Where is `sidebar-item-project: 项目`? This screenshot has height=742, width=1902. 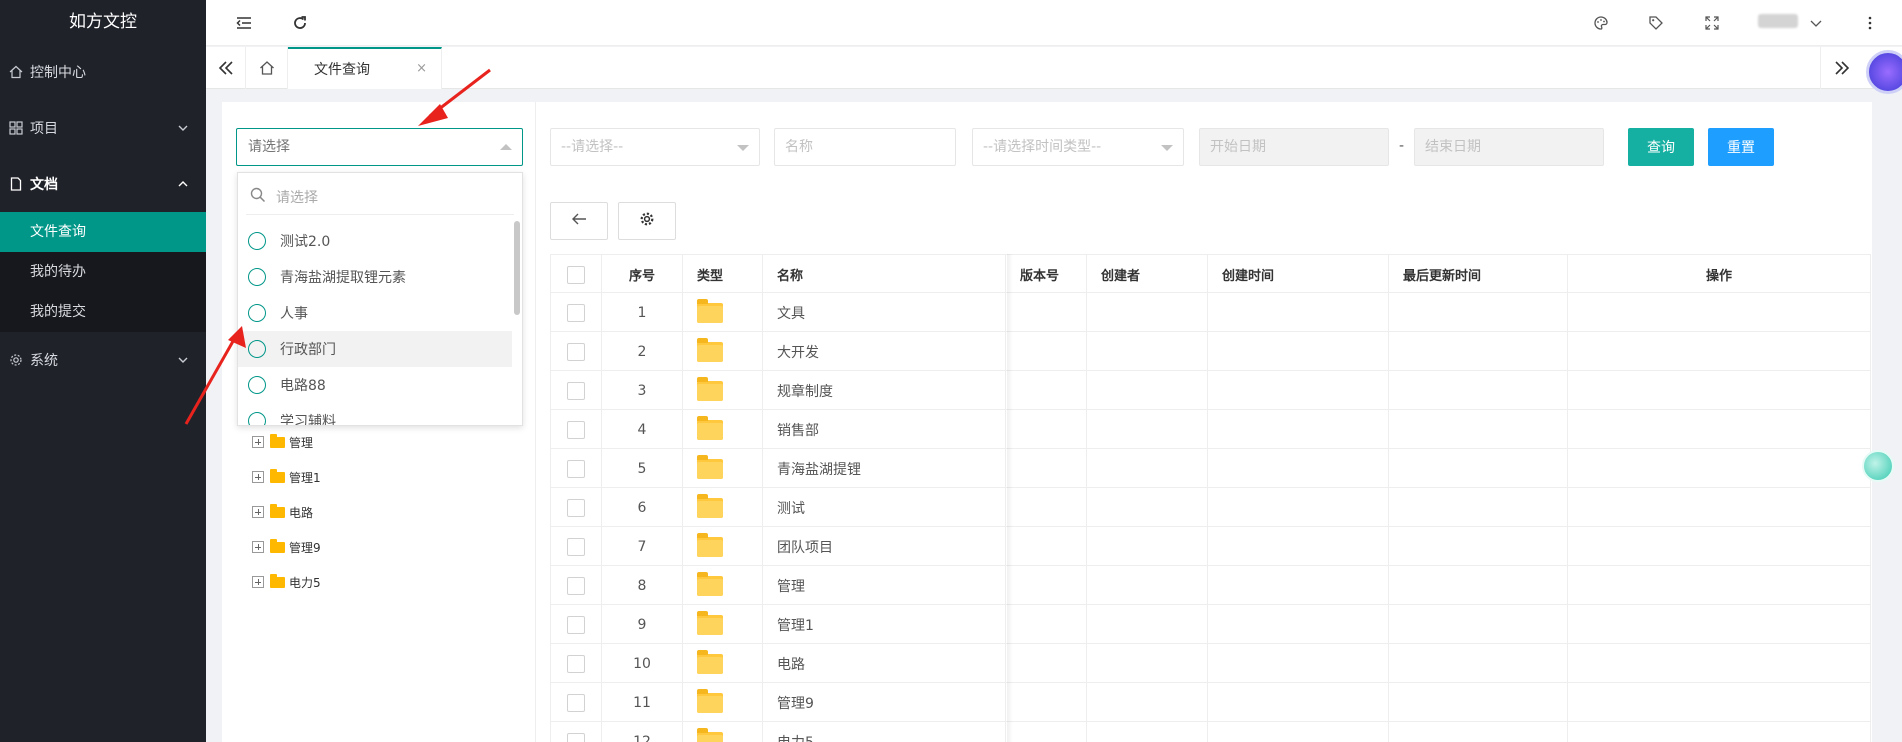 sidebar-item-project: 项目 is located at coordinates (103, 128).